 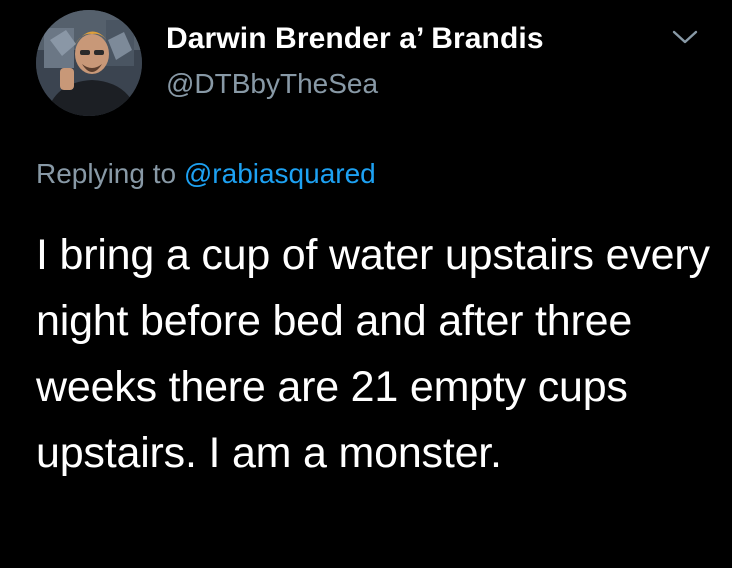 What do you see at coordinates (685, 36) in the screenshot?
I see `chevron-down-icon` at bounding box center [685, 36].